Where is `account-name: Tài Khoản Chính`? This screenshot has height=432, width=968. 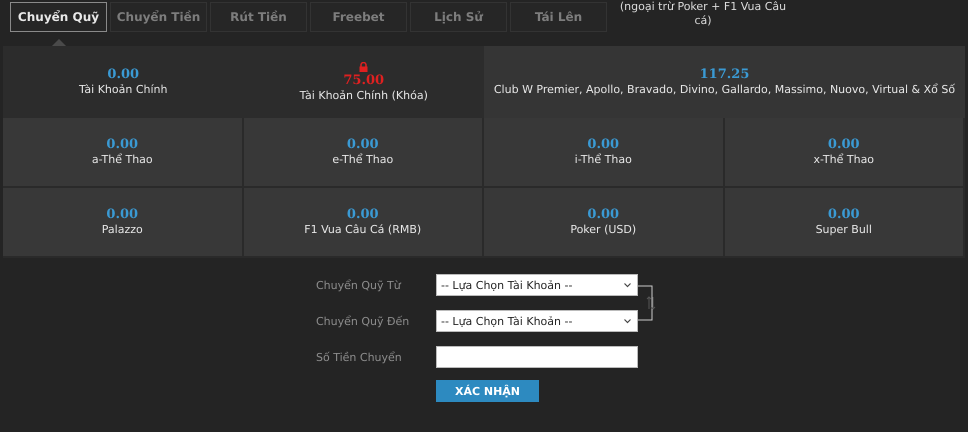 account-name: Tài Khoản Chính is located at coordinates (123, 89).